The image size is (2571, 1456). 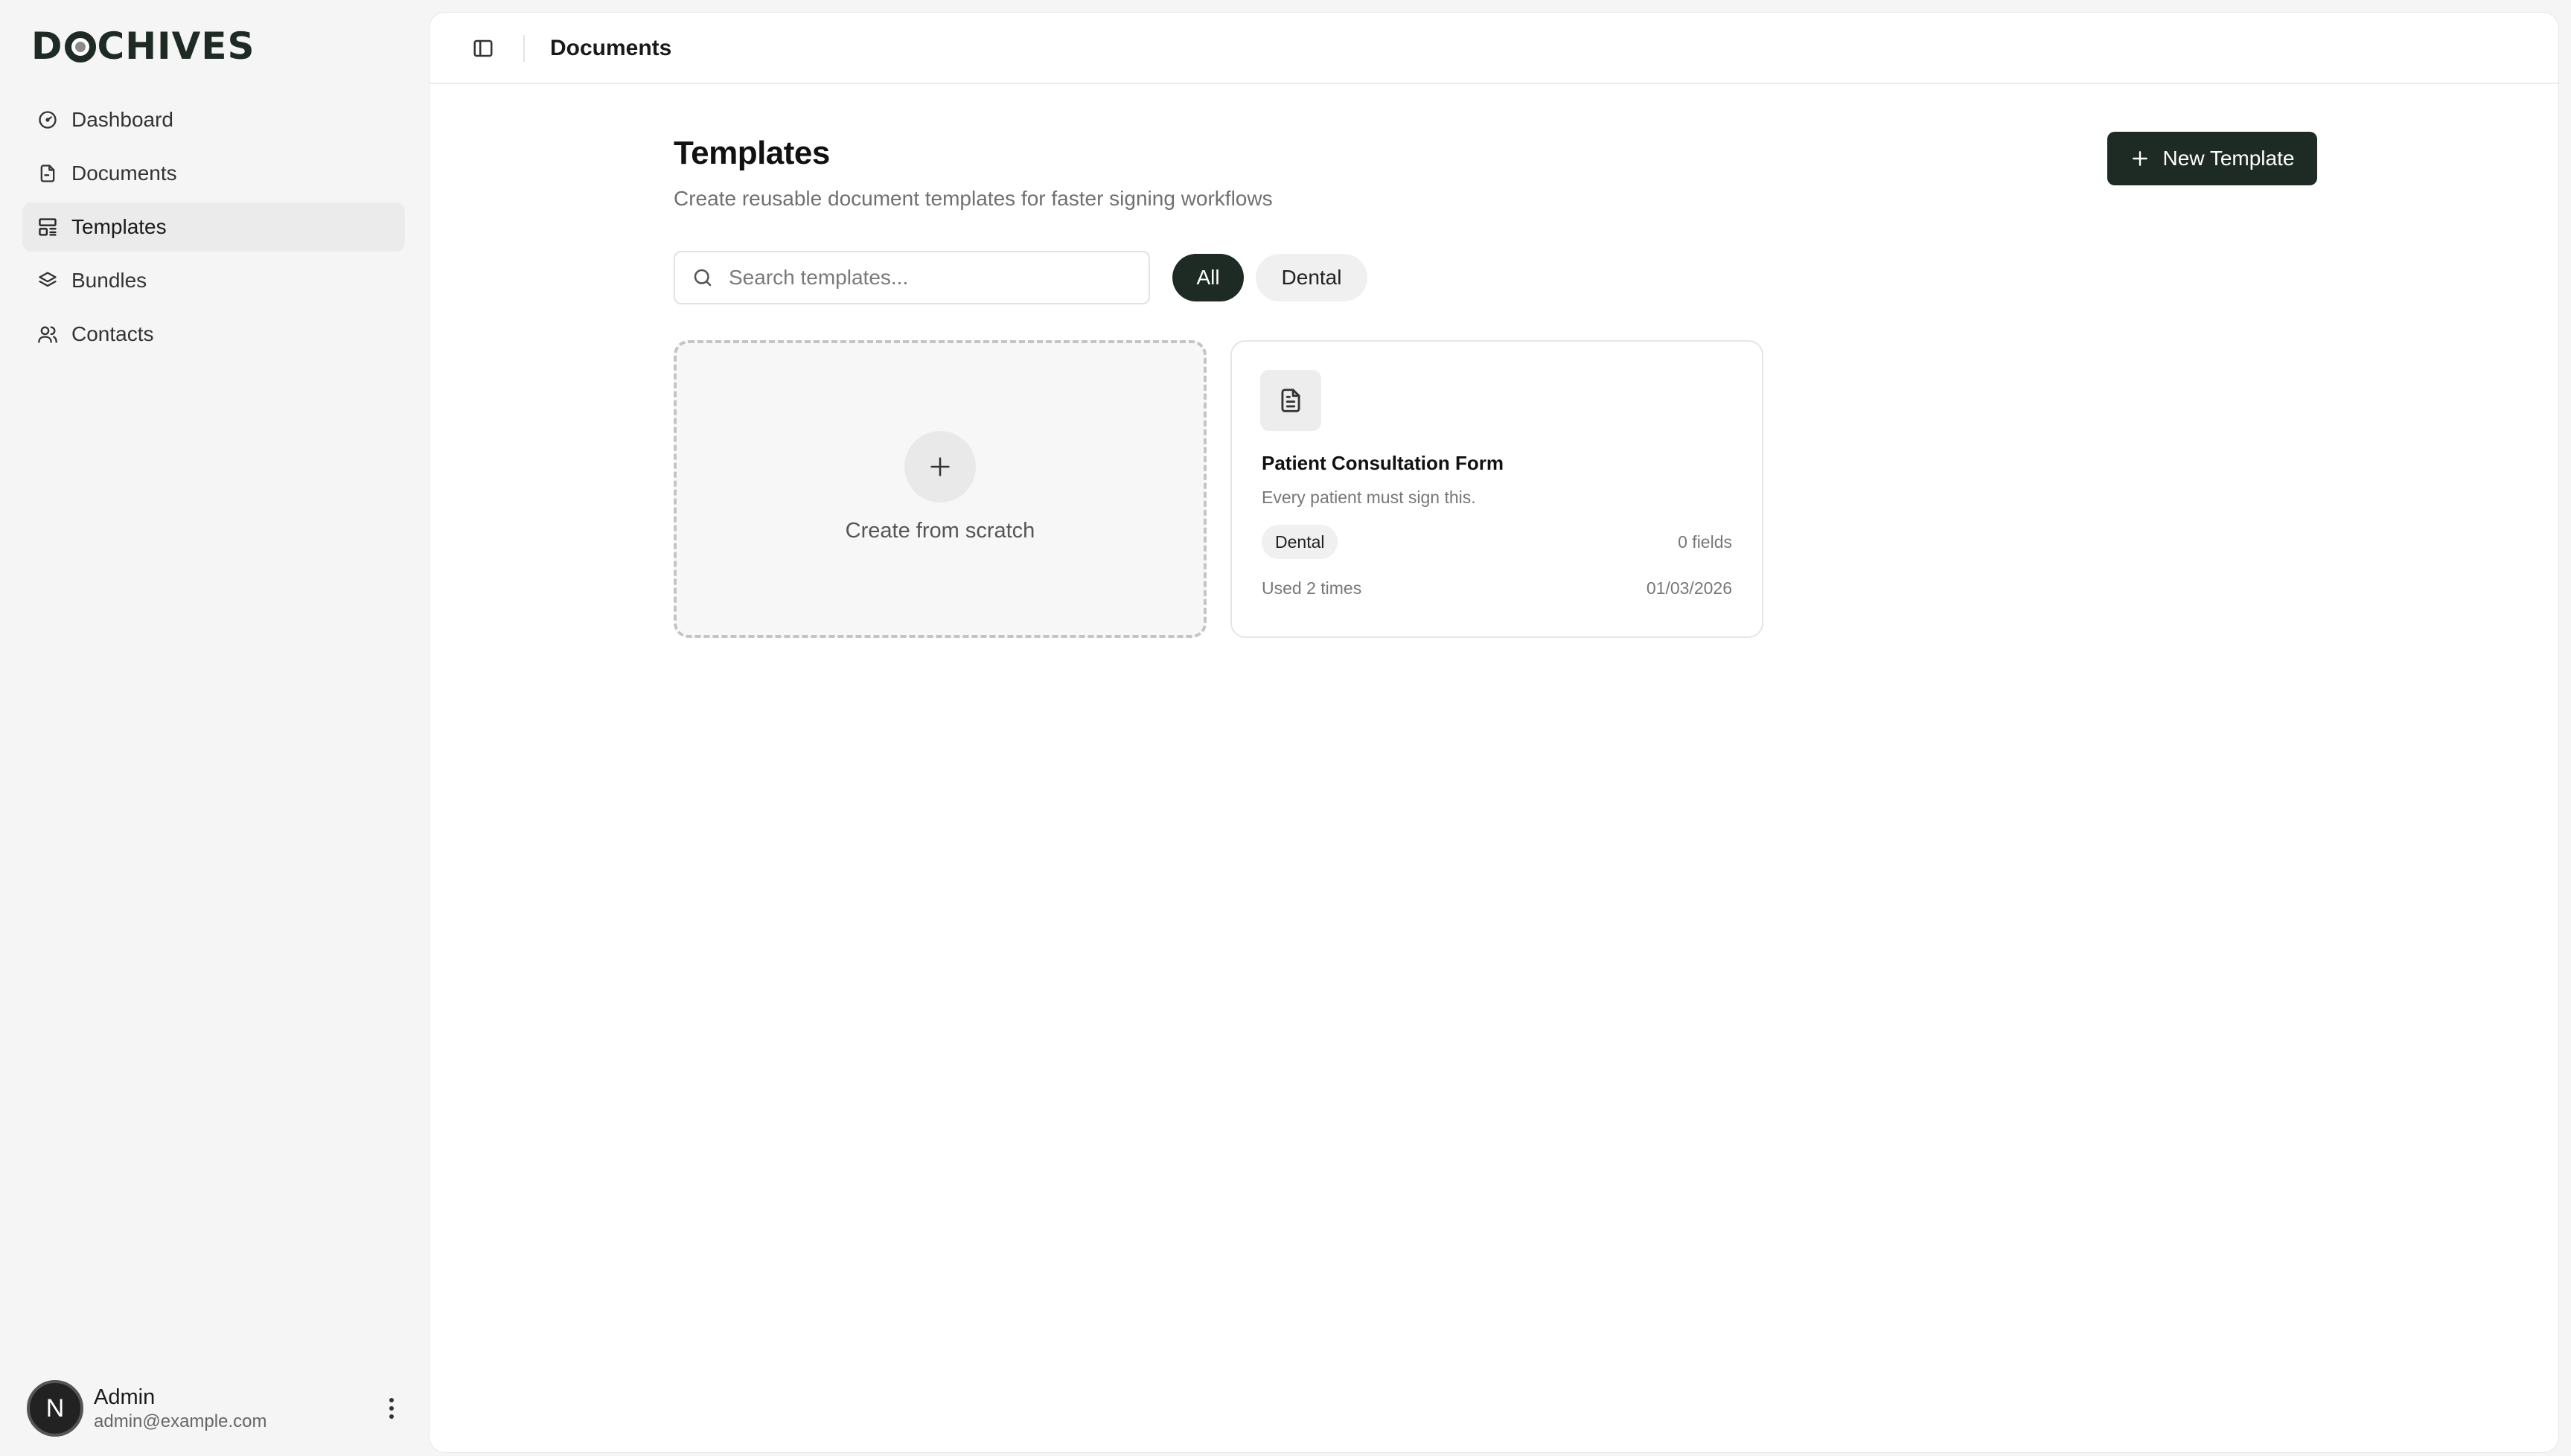 What do you see at coordinates (391, 1408) in the screenshot?
I see `more-vertical-icon` at bounding box center [391, 1408].